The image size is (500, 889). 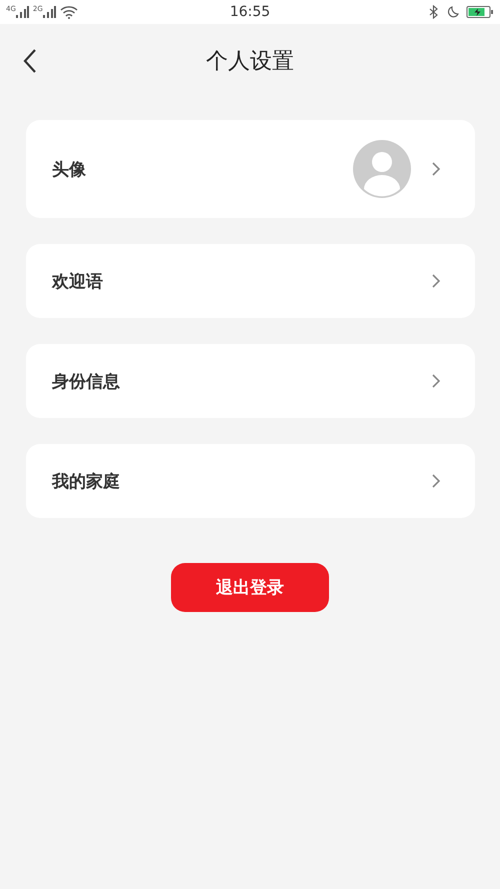 I want to click on settings-row: 我的家庭, so click(x=250, y=481).